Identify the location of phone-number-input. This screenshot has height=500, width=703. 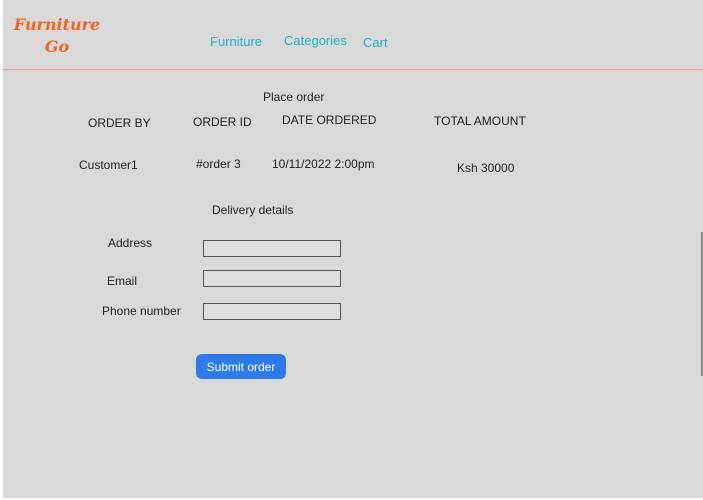
(272, 311).